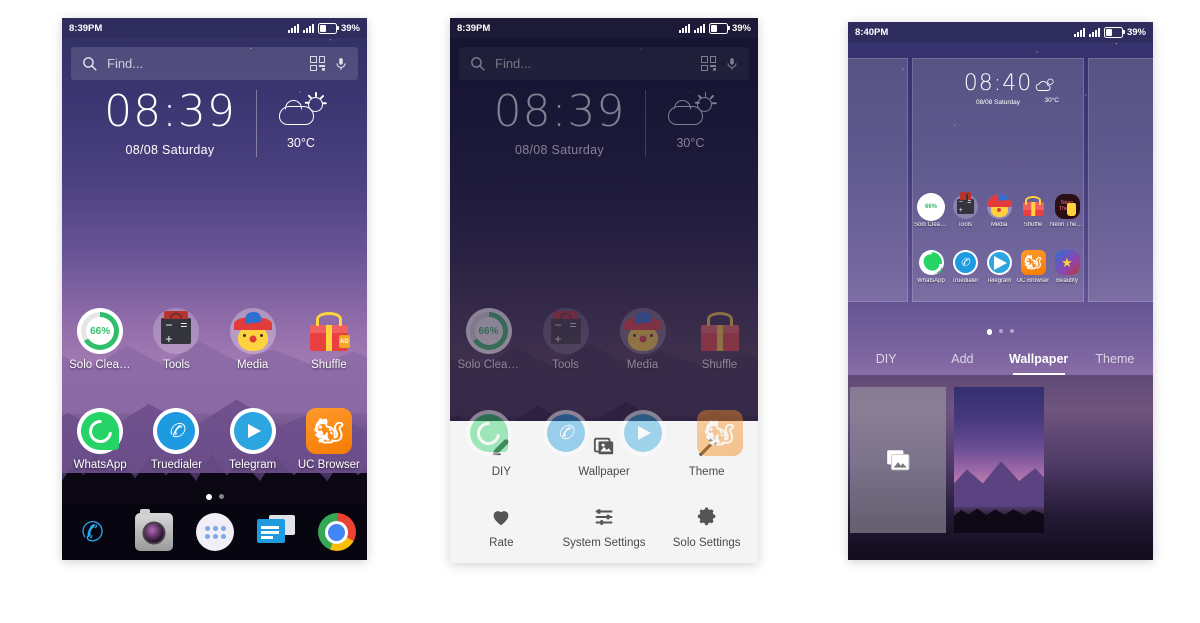 Image resolution: width=1200 pixels, height=623 pixels. Describe the element at coordinates (706, 527) in the screenshot. I see `menu-item-solo-settings: Solo Settings` at that location.